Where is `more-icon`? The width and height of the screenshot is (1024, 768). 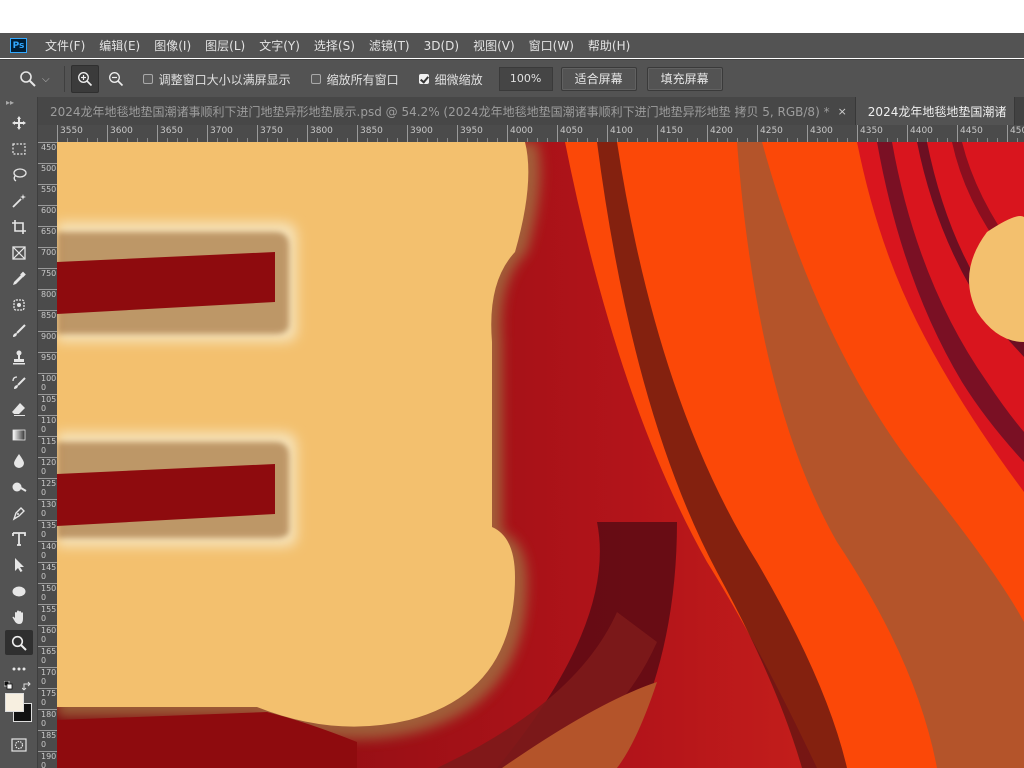
more-icon is located at coordinates (19, 668).